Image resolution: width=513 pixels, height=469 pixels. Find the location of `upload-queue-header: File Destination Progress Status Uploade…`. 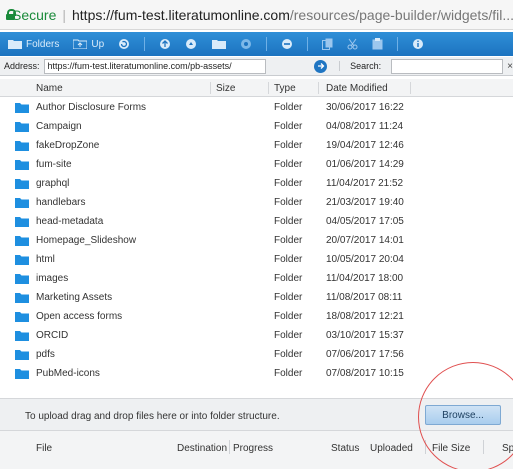

upload-queue-header: File Destination Progress Status Uploade… is located at coordinates (256, 449).